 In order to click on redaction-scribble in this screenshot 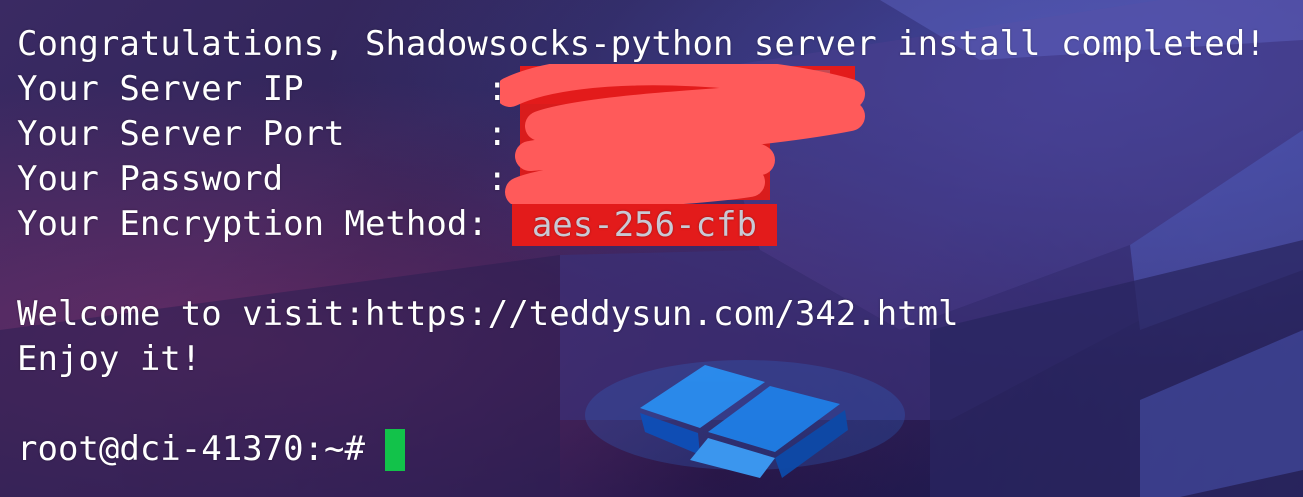, I will do `click(682, 134)`.